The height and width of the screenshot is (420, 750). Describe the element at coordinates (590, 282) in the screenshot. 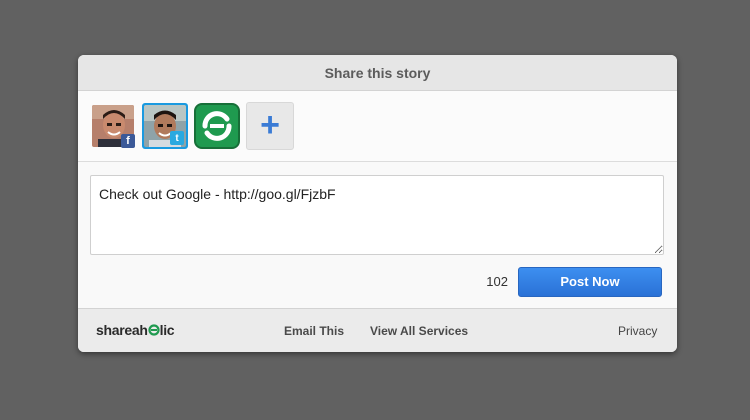

I see `post-now-button: Post Now` at that location.